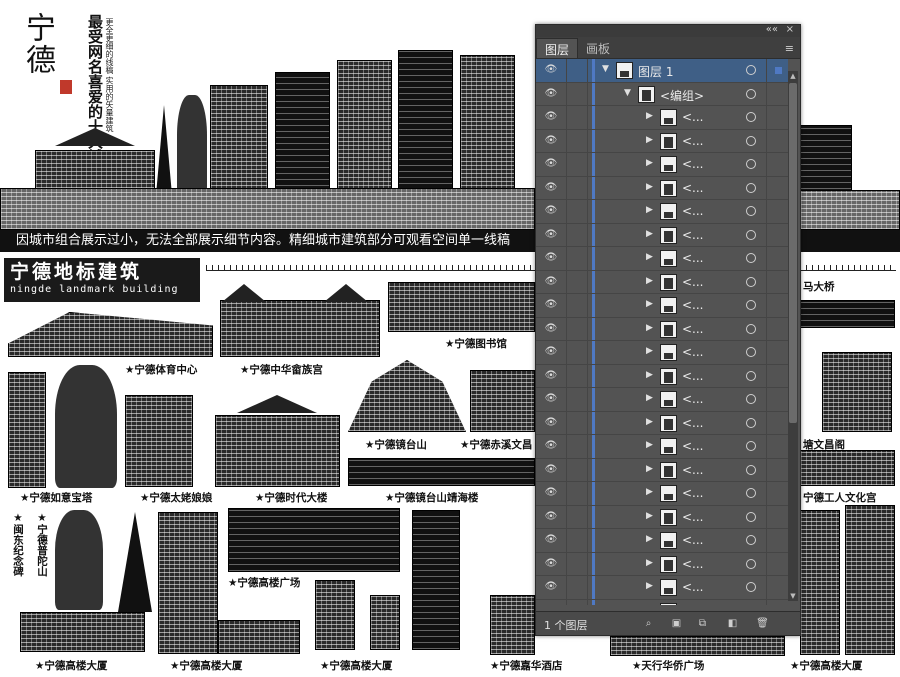  What do you see at coordinates (668, 30) in the screenshot?
I see `panel-title-bar: «« ×` at bounding box center [668, 30].